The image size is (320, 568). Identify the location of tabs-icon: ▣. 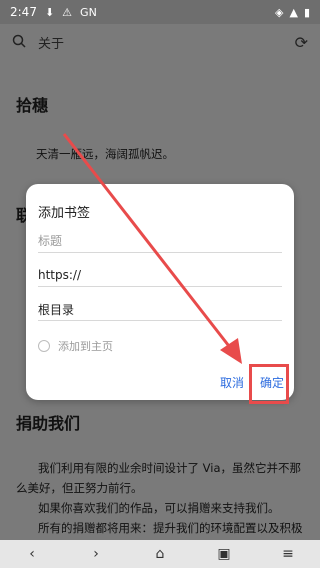
(224, 554).